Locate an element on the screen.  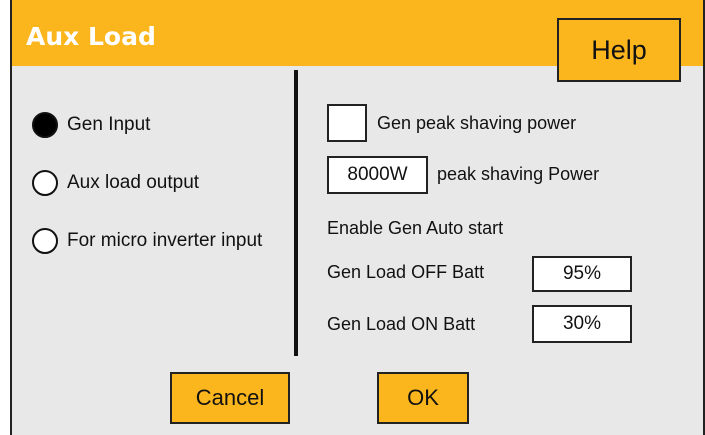
radio-aux-load-output-label: Aux load output is located at coordinates (133, 182).